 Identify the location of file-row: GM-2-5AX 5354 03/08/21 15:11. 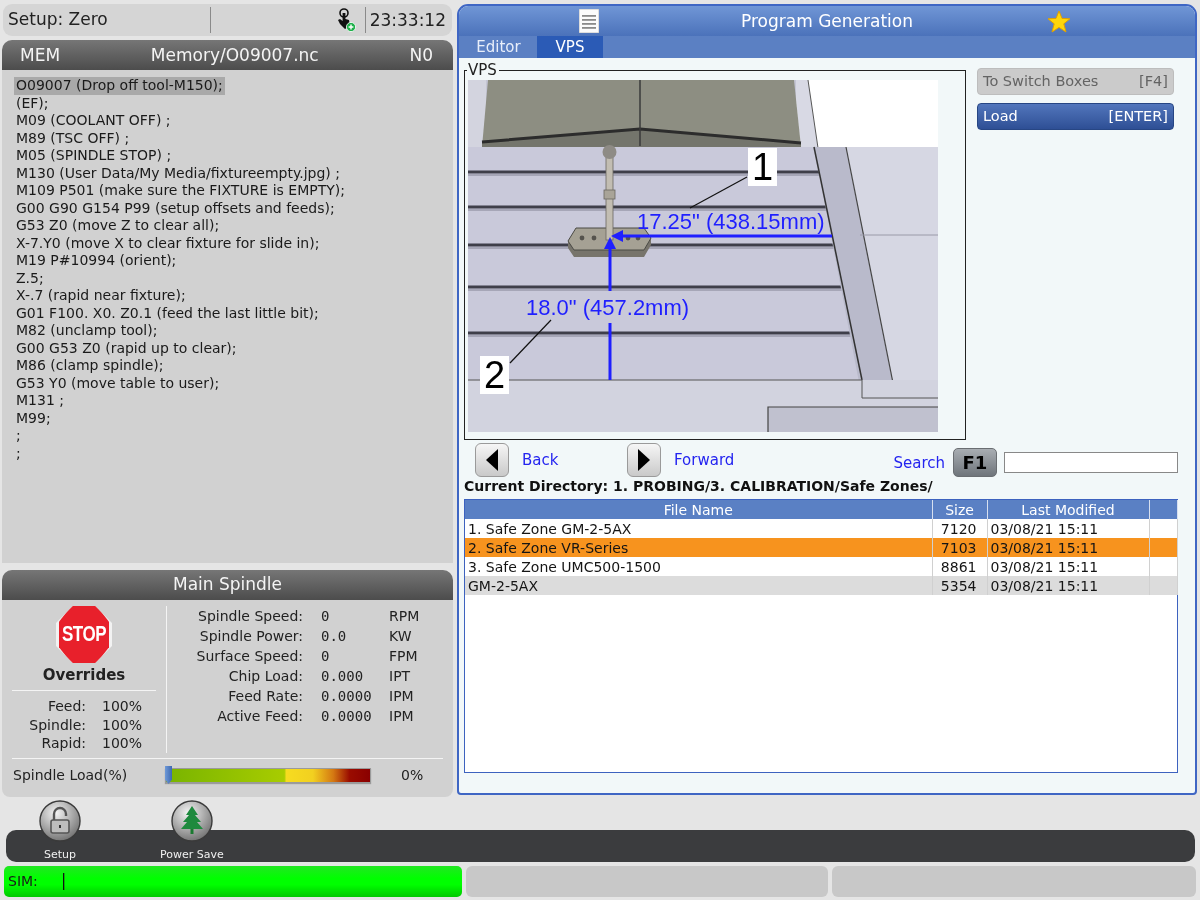
(821, 585).